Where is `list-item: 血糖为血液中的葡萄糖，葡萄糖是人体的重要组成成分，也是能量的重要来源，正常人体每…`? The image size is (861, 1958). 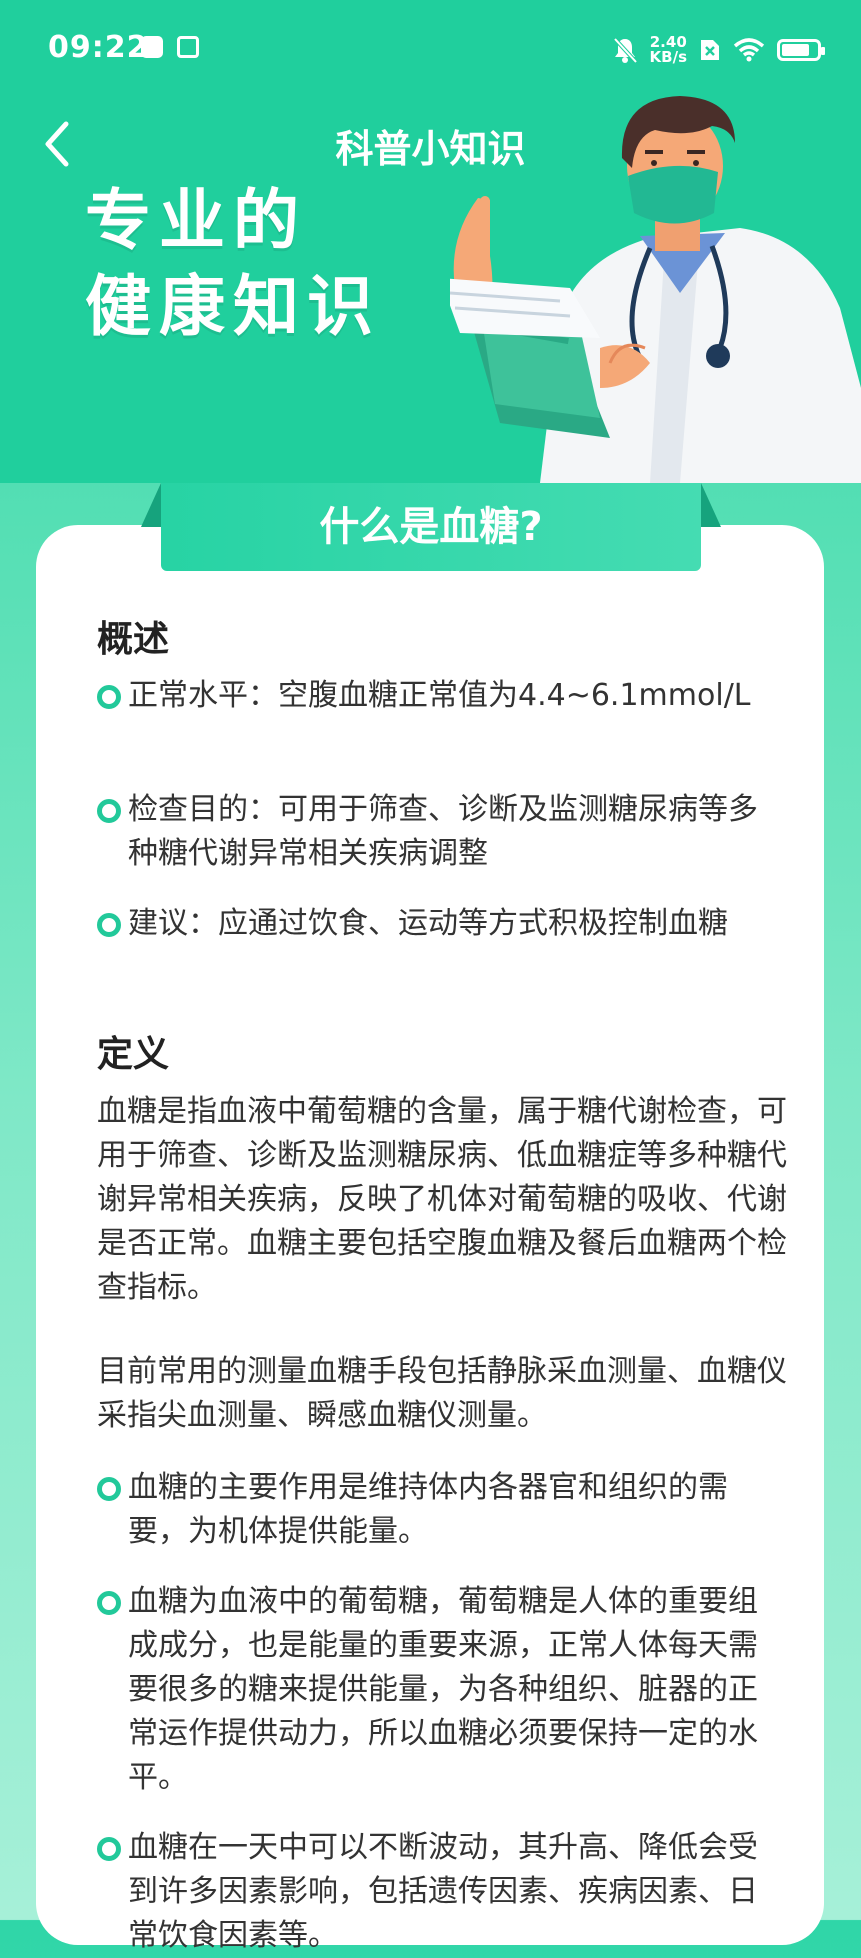
list-item: 血糖为血液中的葡萄糖，葡萄糖是人体的重要组成成分，也是能量的重要来源，正常人体每… is located at coordinates (440, 1690).